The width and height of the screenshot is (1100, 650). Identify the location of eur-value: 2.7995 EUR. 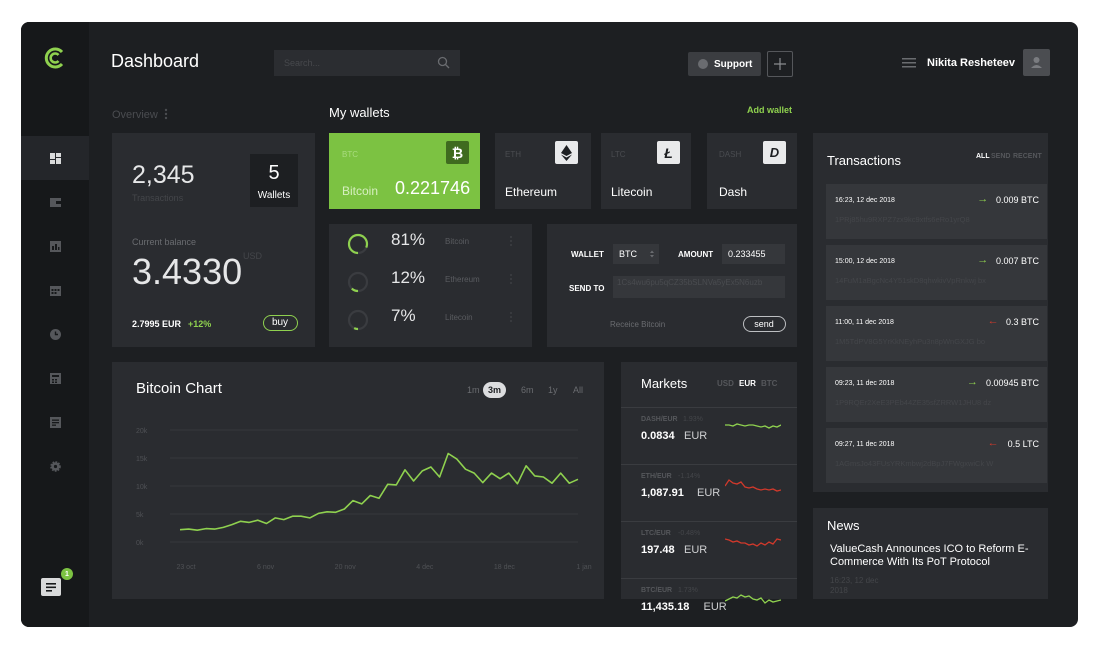
(157, 324).